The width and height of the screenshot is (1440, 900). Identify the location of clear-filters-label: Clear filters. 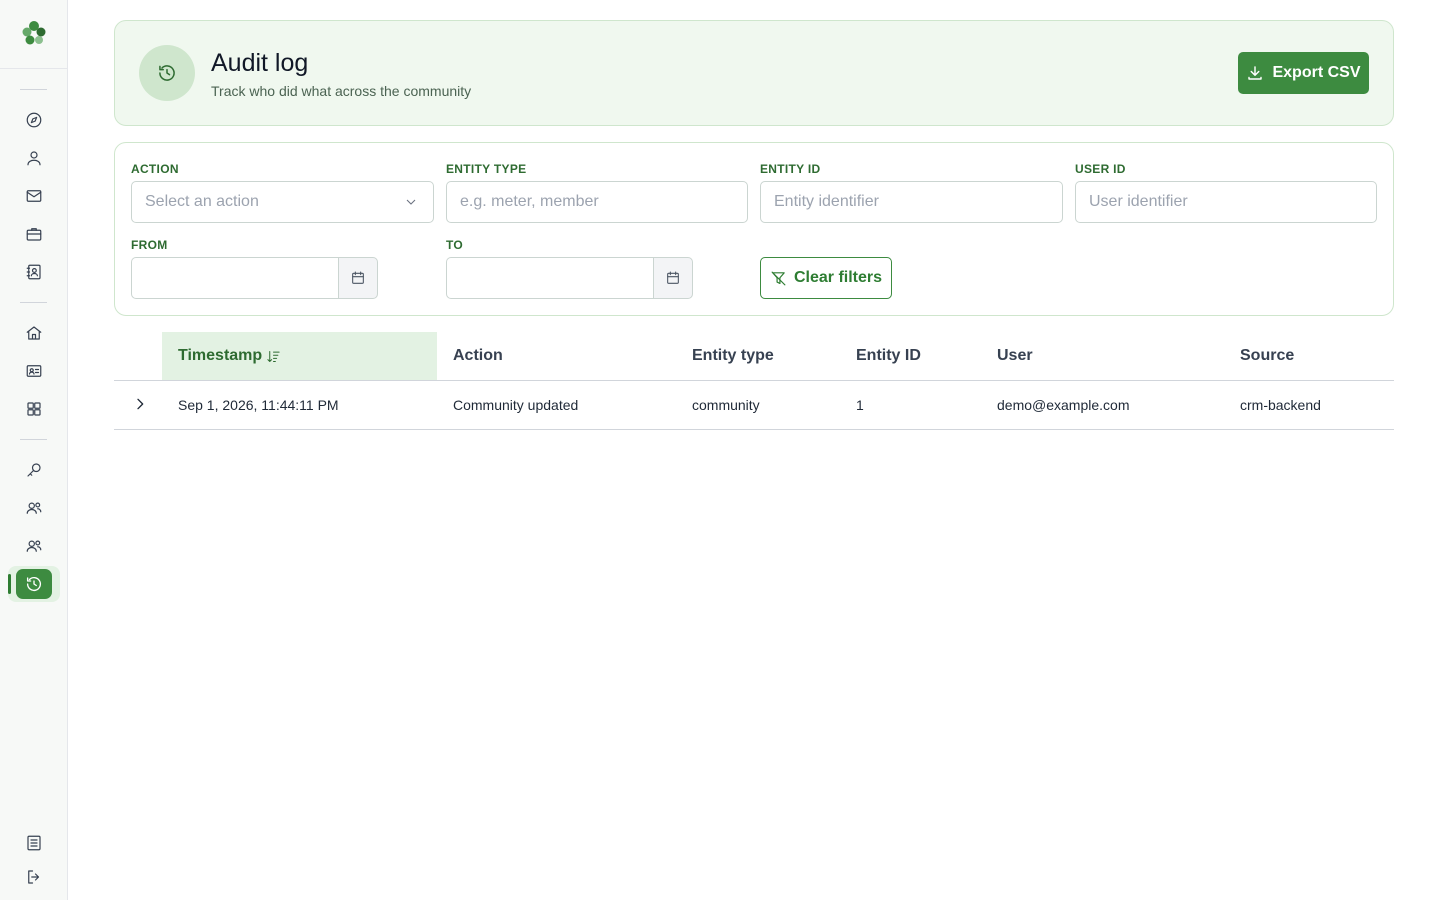
(838, 277).